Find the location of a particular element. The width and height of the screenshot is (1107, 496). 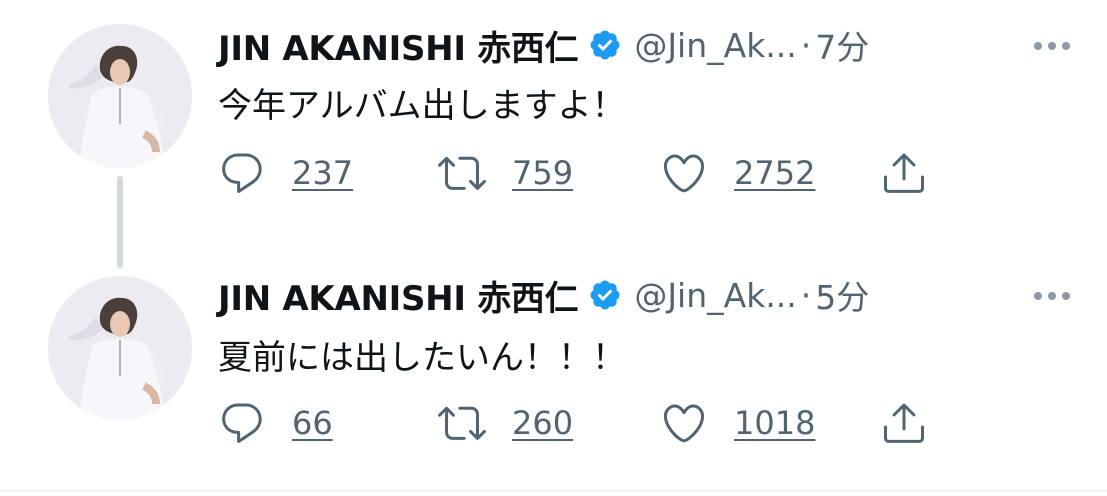

reply-count: 237 is located at coordinates (322, 173).